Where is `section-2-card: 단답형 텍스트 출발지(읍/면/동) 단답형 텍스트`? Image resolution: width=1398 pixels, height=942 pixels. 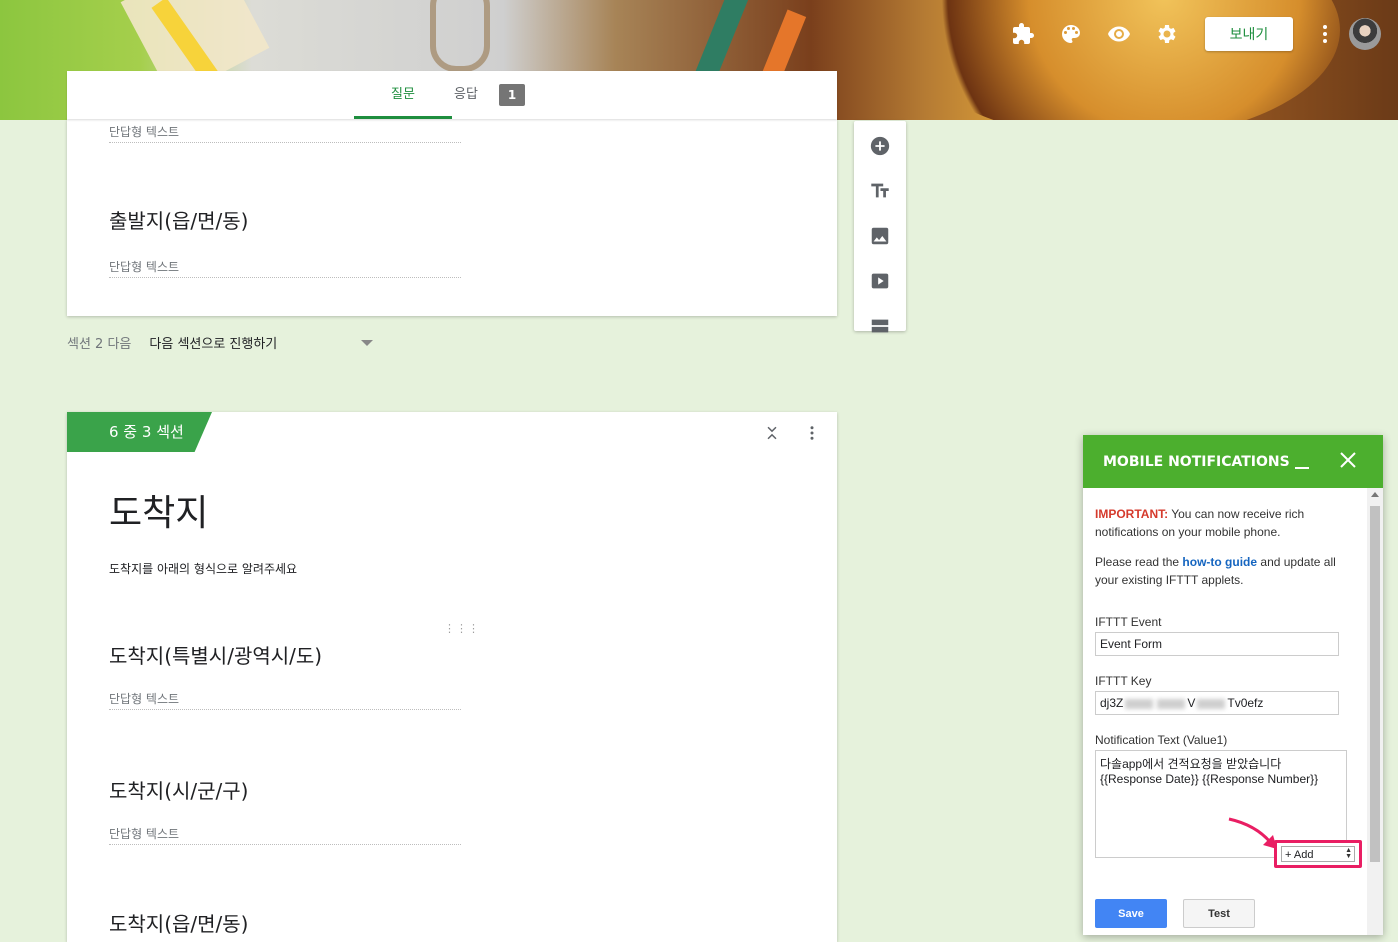
section-2-card: 단답형 텍스트 출발지(읍/면/동) 단답형 텍스트 is located at coordinates (452, 217).